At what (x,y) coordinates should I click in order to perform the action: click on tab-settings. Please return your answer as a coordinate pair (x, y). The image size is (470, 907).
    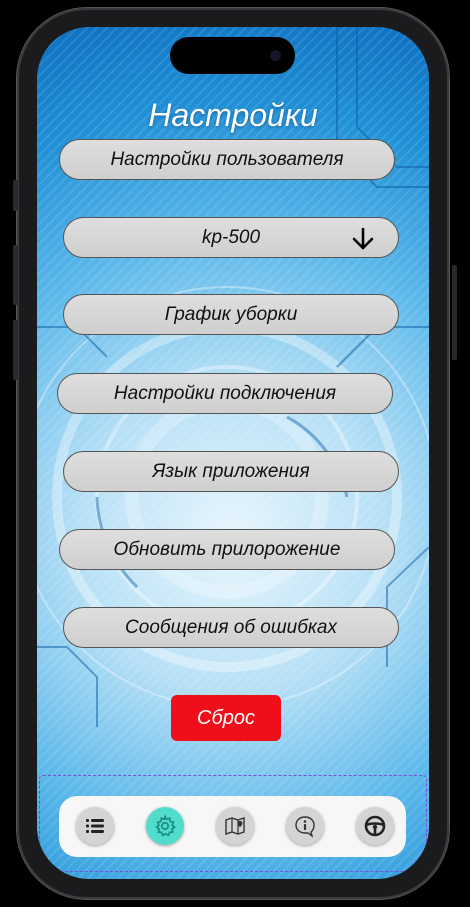
    Looking at the image, I should click on (165, 826).